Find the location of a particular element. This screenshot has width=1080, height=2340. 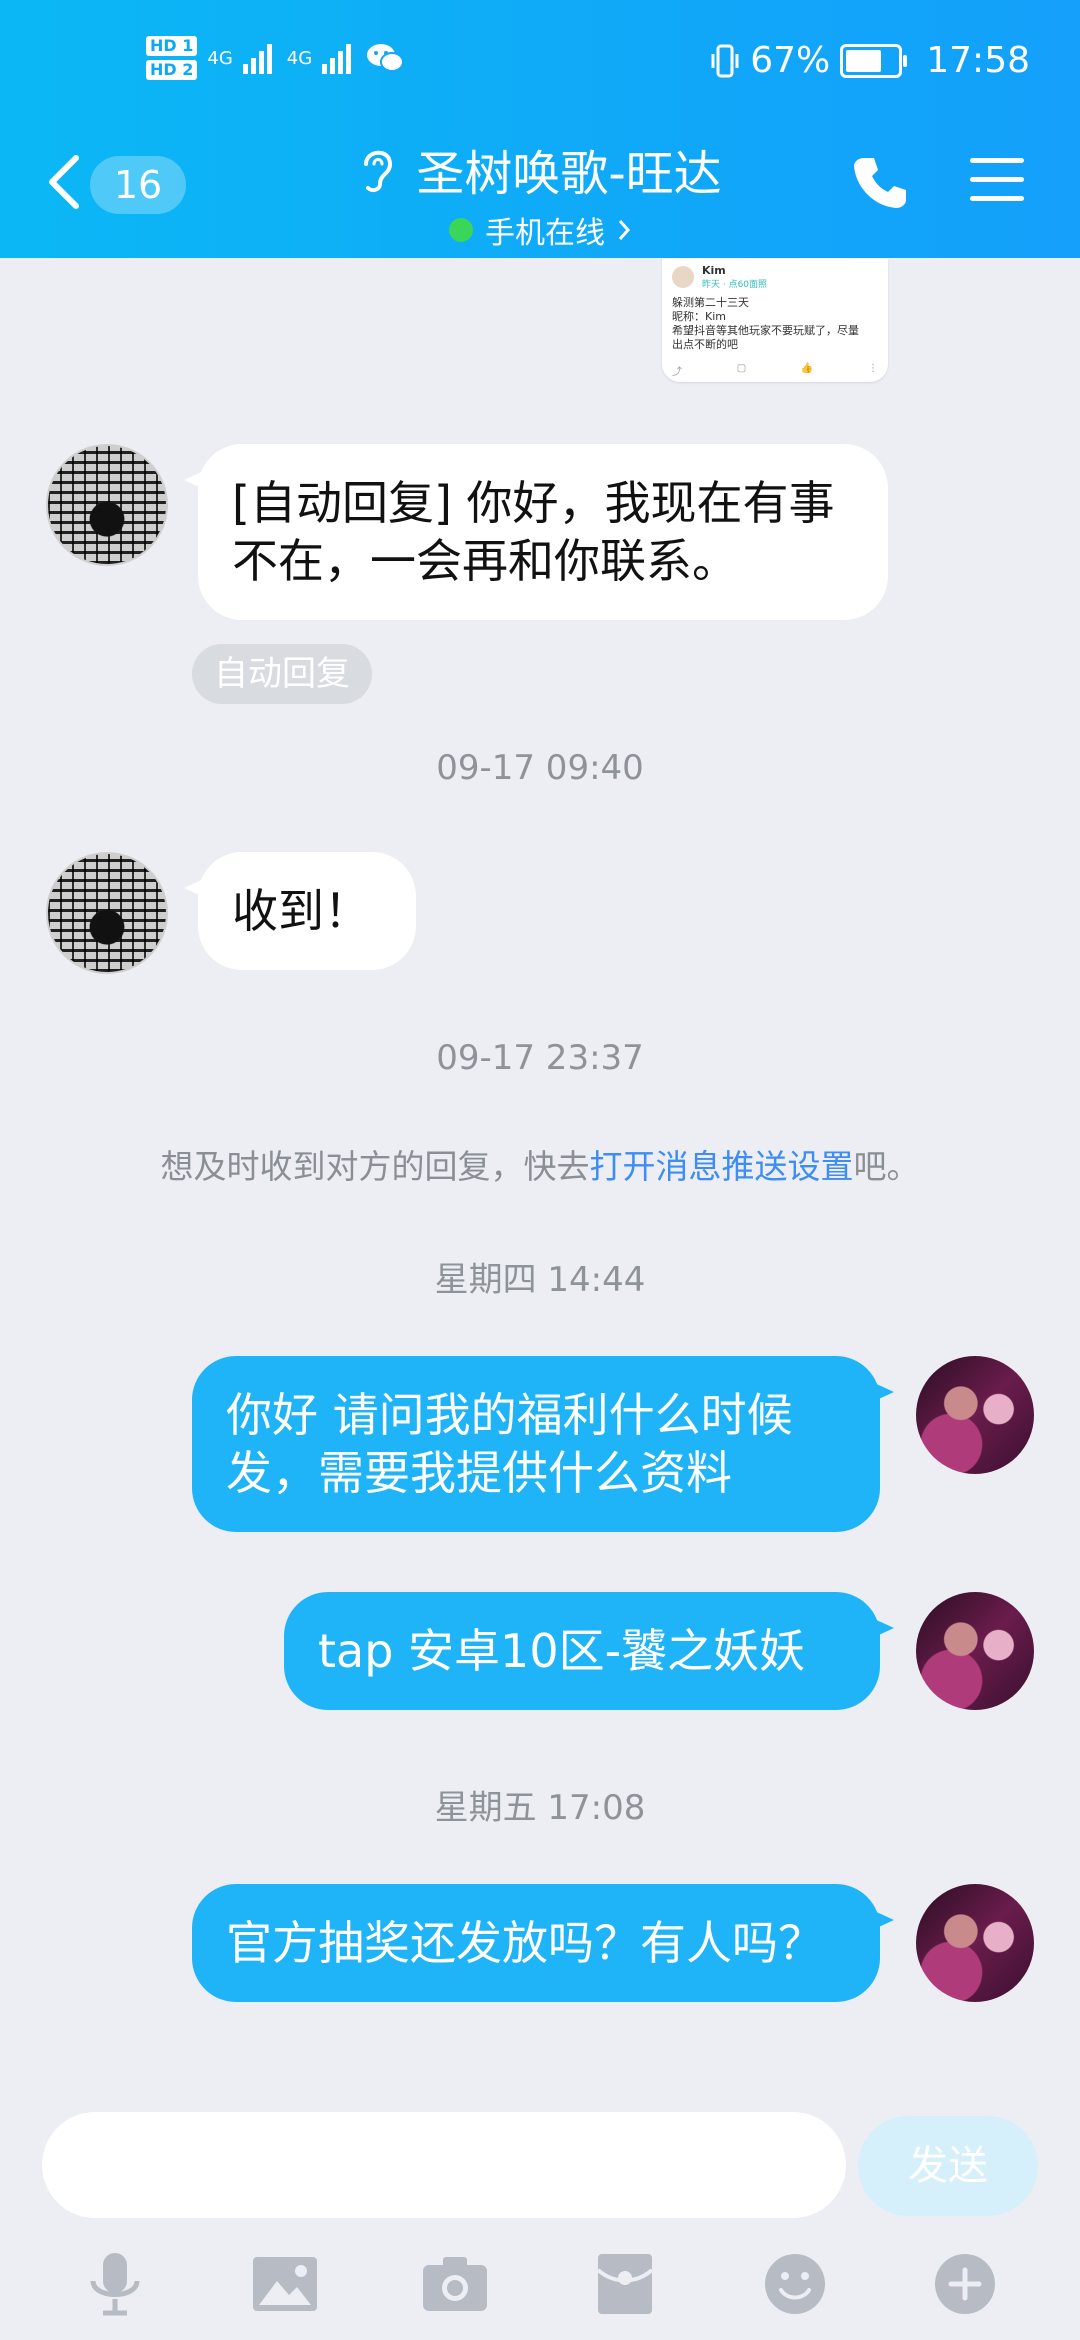

comment-icon: ▢ is located at coordinates (741, 368).